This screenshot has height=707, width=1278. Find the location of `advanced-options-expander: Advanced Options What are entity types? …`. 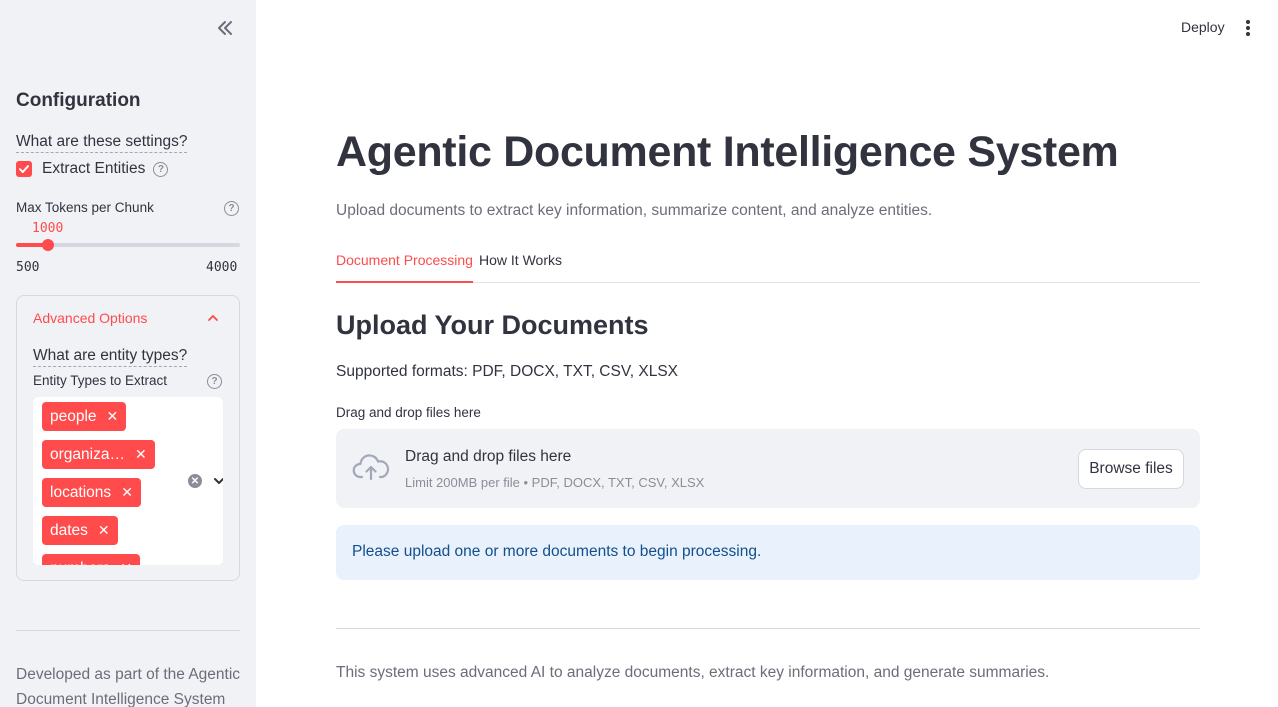

advanced-options-expander: Advanced Options What are entity types? … is located at coordinates (128, 438).